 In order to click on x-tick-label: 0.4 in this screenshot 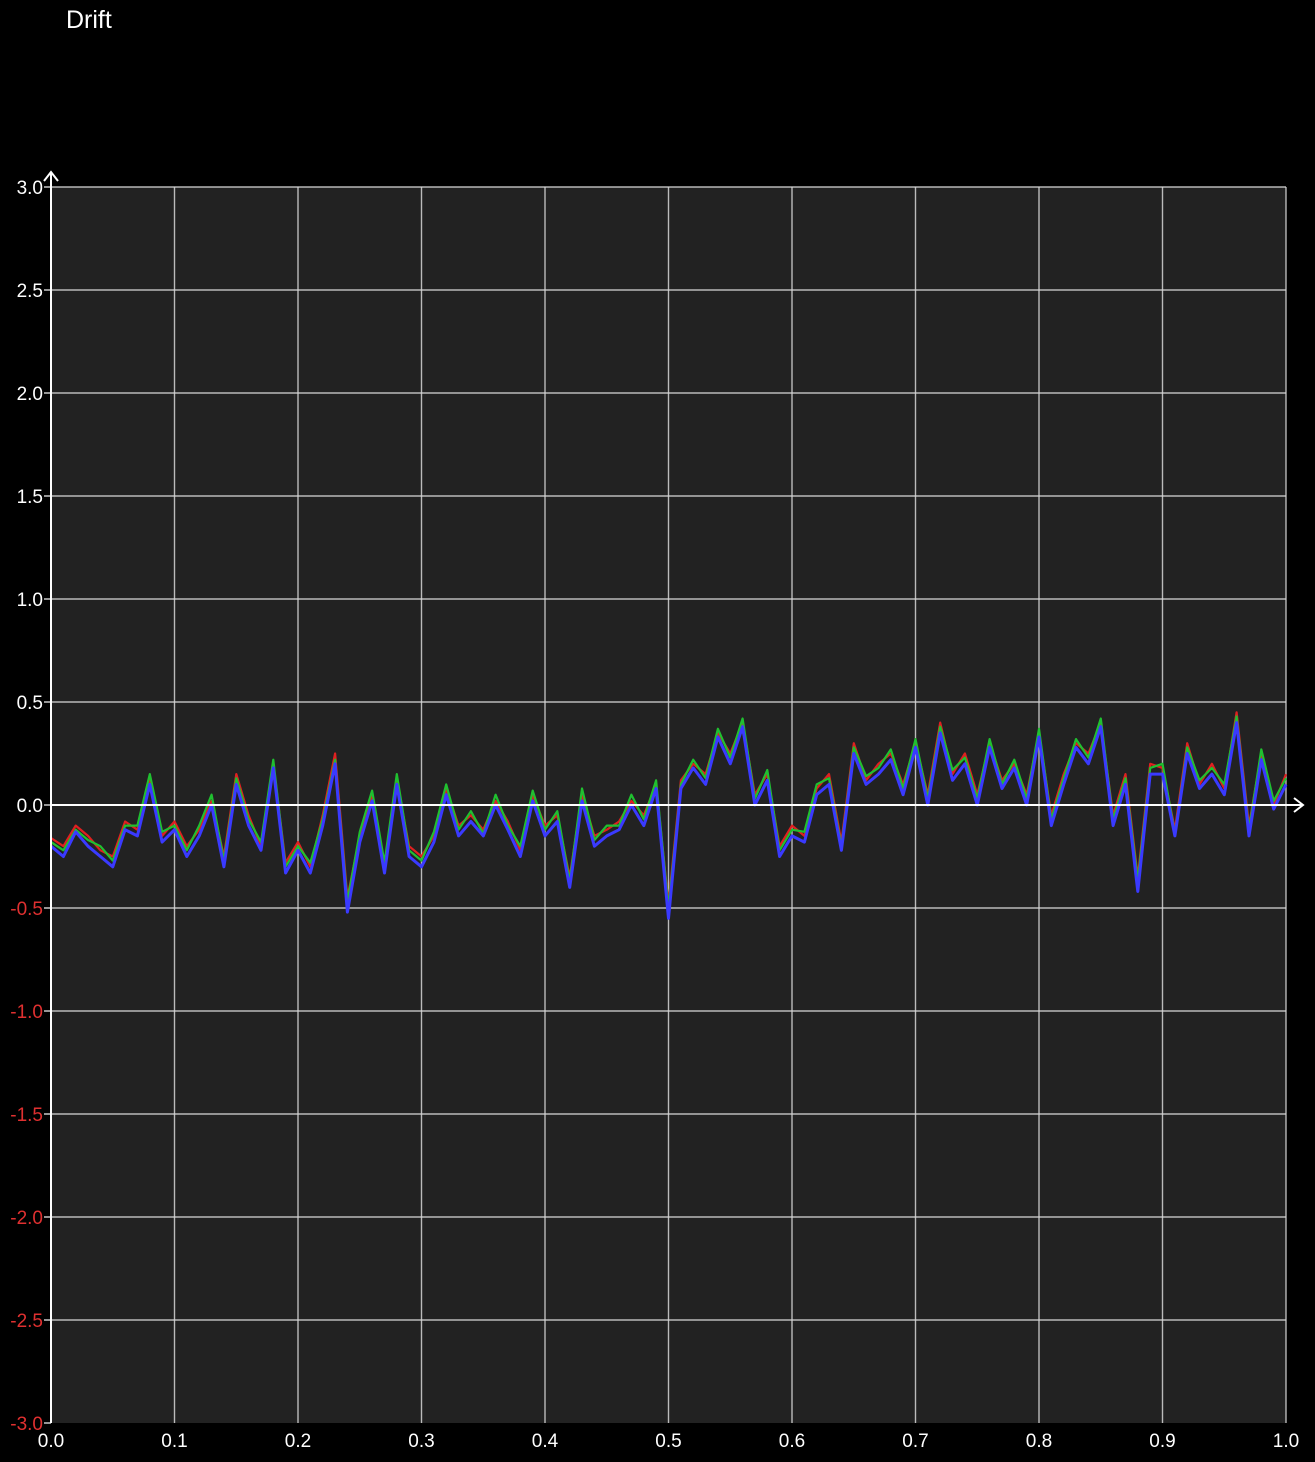, I will do `click(545, 1441)`.